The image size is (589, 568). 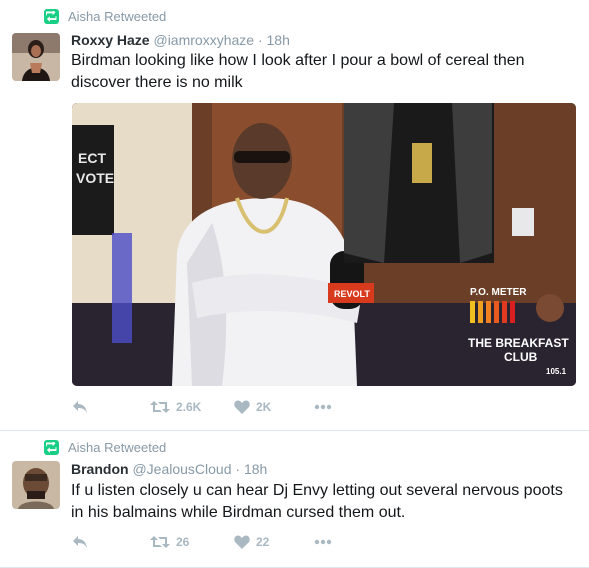 What do you see at coordinates (264, 407) in the screenshot?
I see `like-count: 2K` at bounding box center [264, 407].